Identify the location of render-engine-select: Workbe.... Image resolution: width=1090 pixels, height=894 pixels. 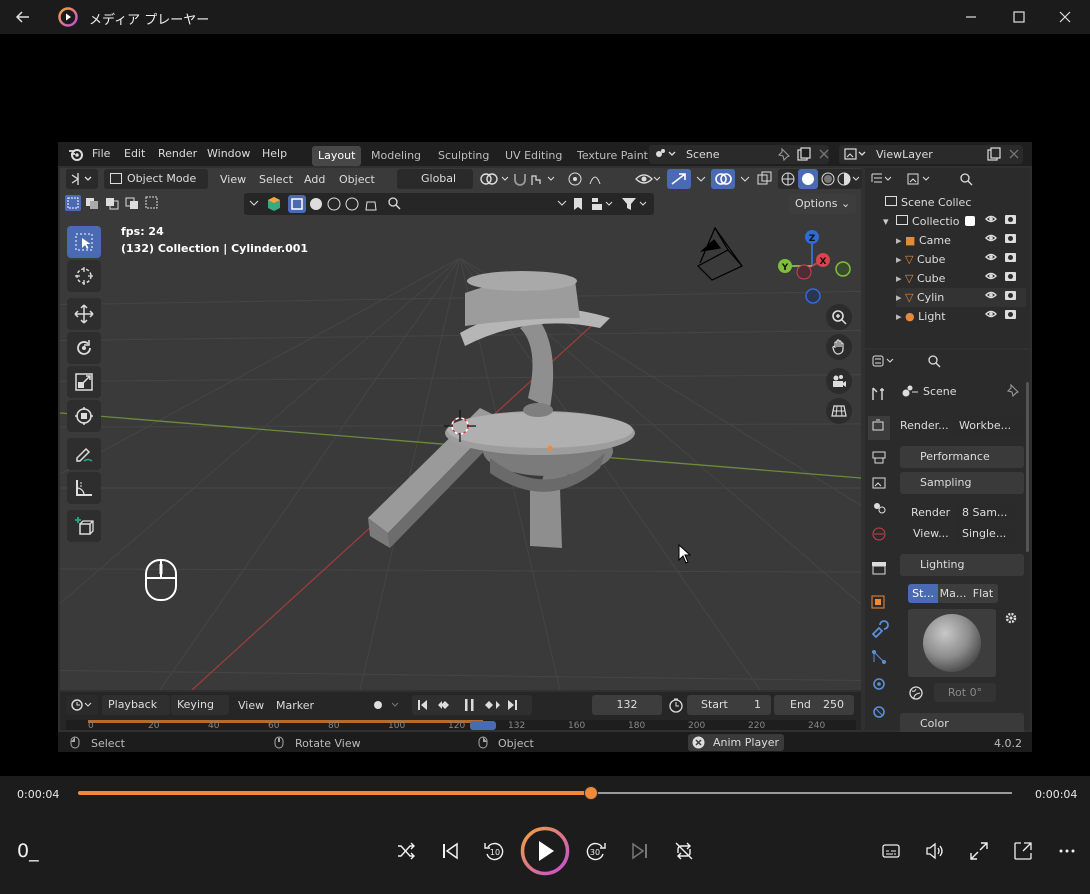
(988, 425).